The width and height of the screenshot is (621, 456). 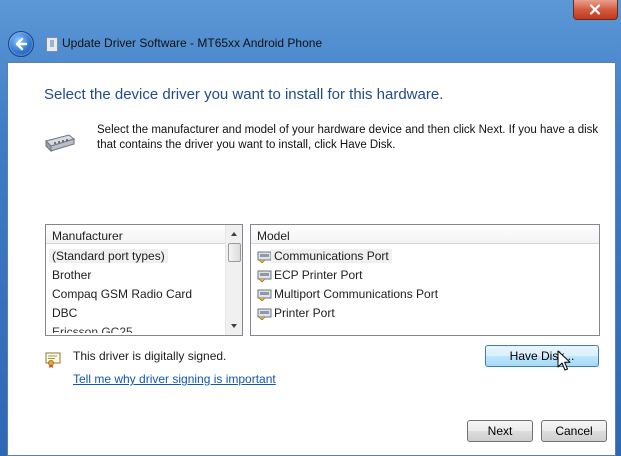 I want to click on manufacturer-scrollbar, so click(x=233, y=280).